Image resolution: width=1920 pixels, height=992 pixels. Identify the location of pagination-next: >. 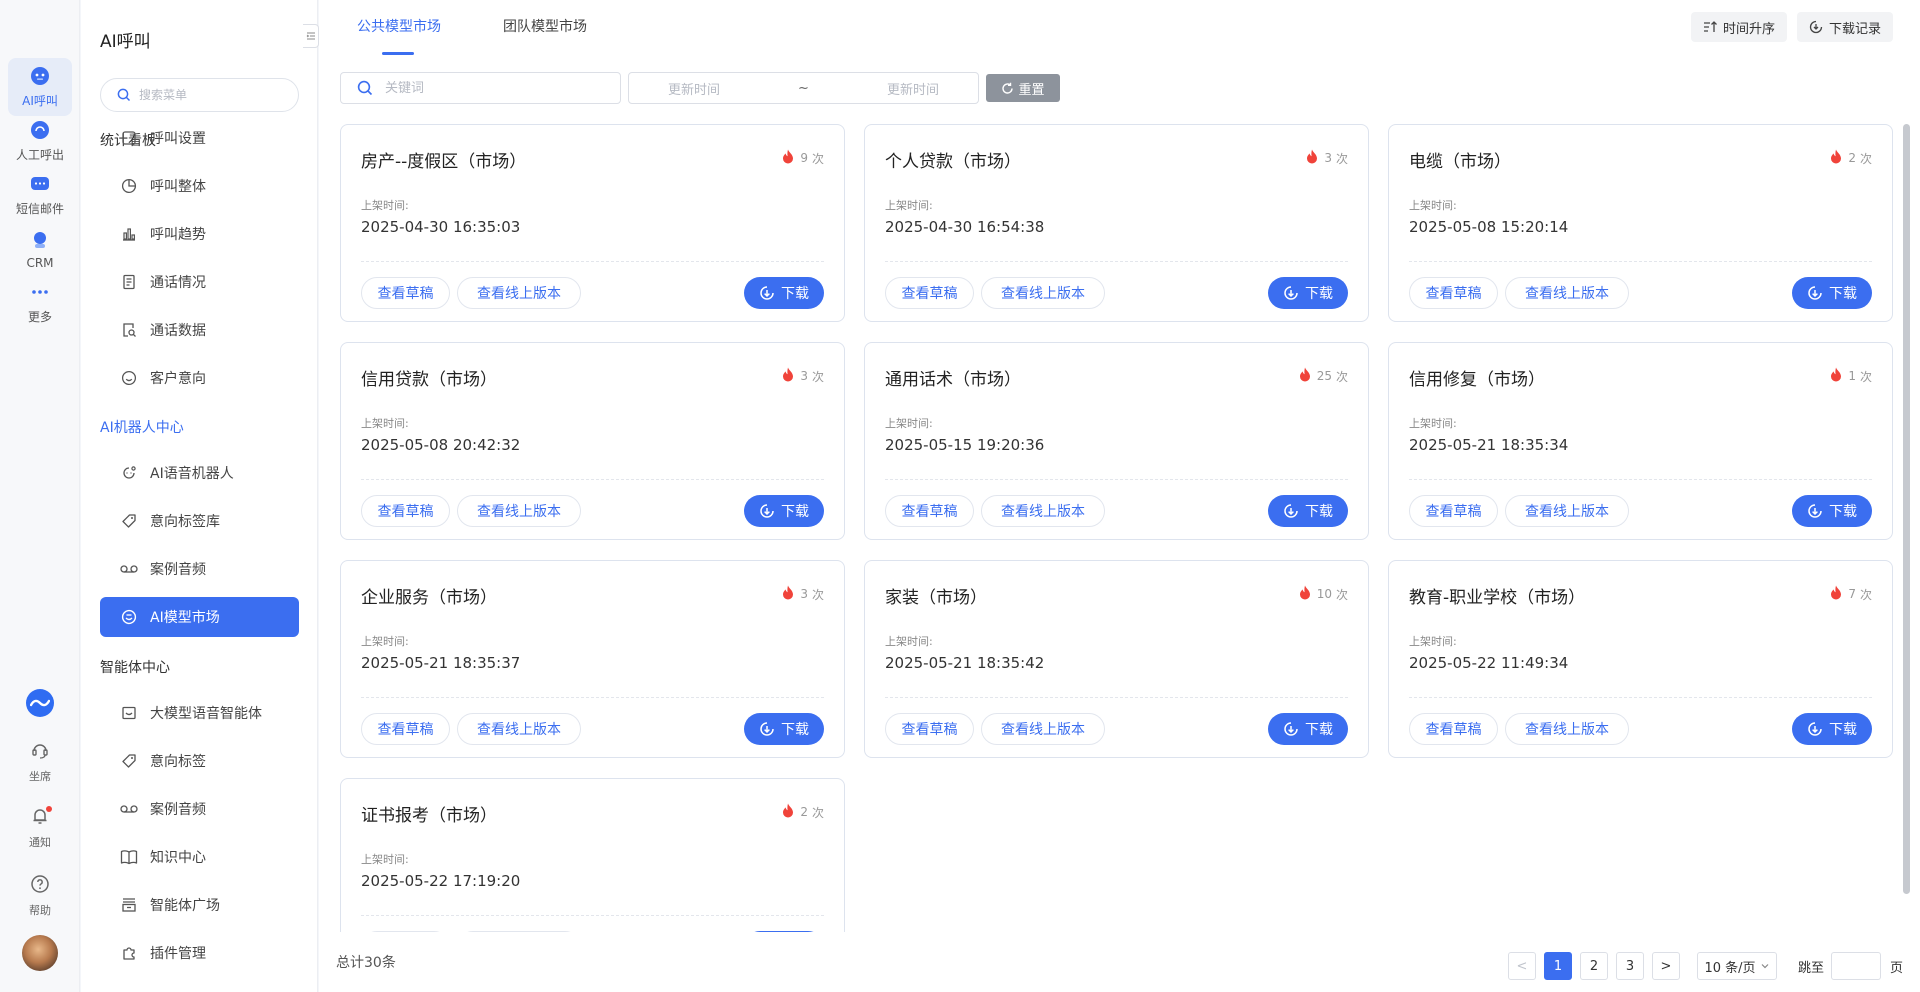
(1666, 966).